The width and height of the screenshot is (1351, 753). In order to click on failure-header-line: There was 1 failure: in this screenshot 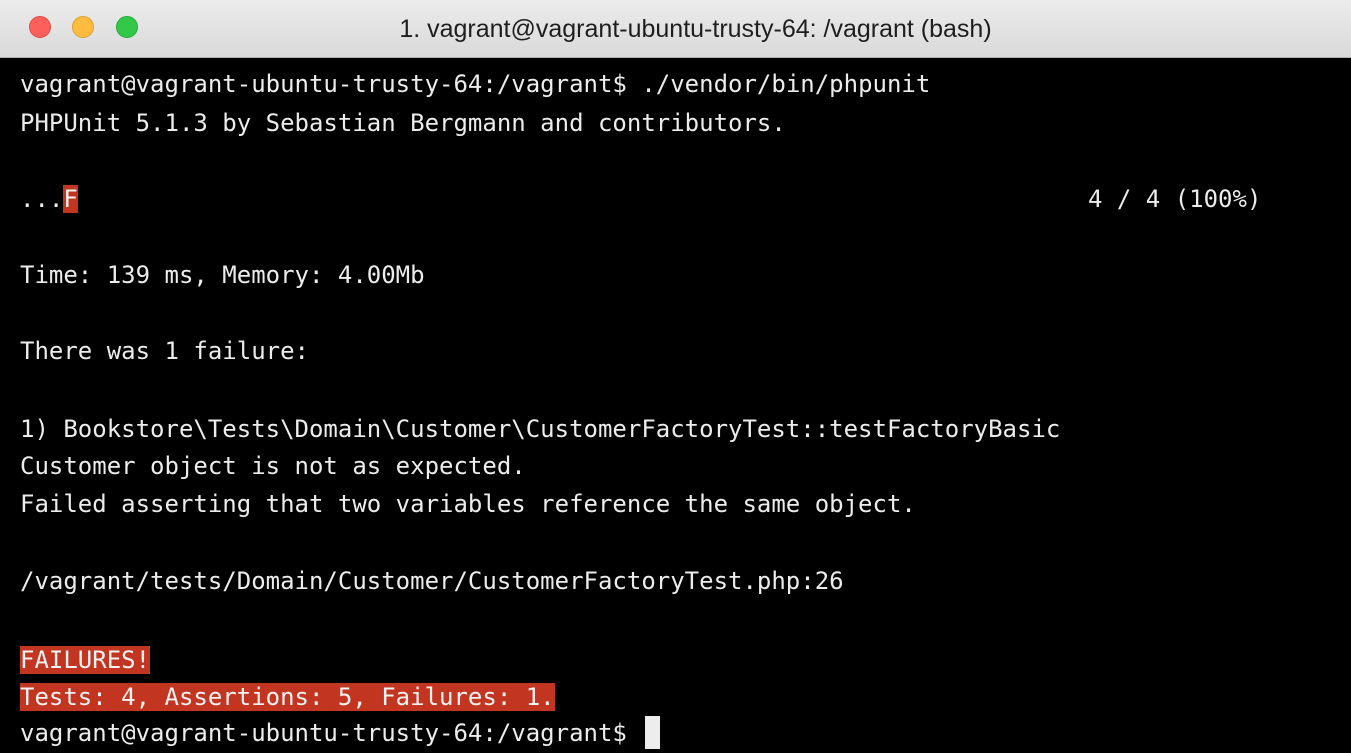, I will do `click(164, 351)`.